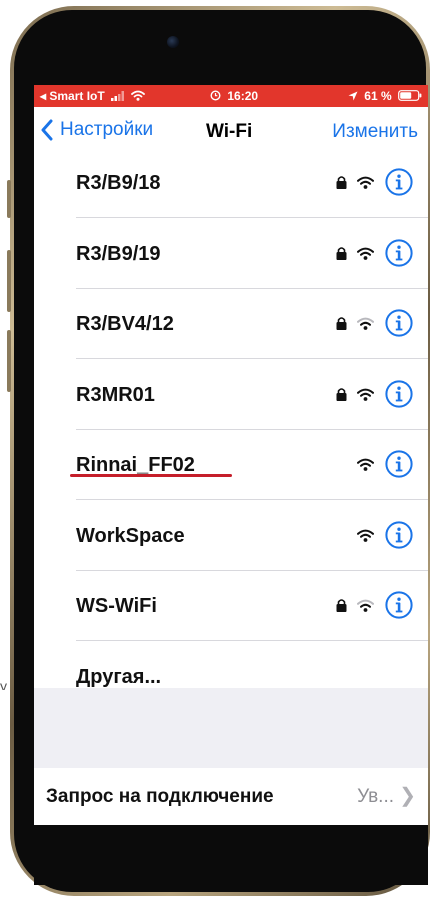  What do you see at coordinates (47, 130) in the screenshot?
I see `chevron-left-icon` at bounding box center [47, 130].